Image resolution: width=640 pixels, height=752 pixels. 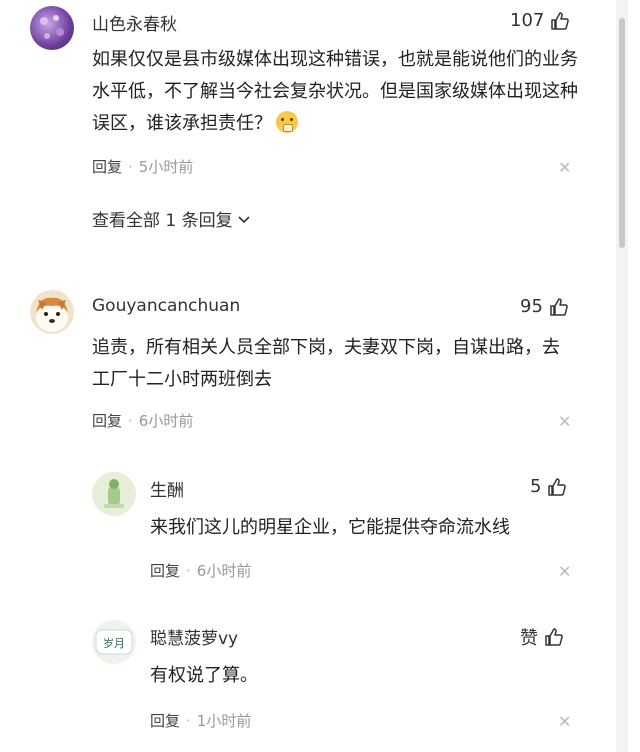 I want to click on like-count: 95, so click(x=531, y=306).